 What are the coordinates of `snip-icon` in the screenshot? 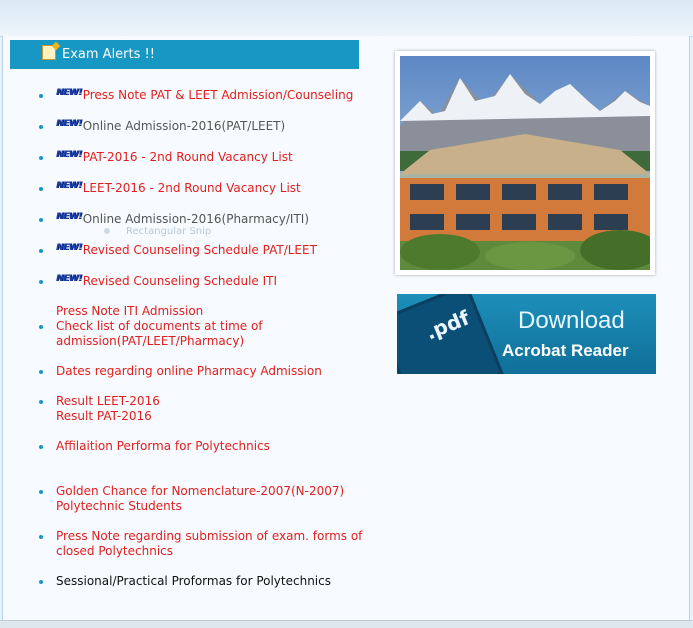 It's located at (107, 231).